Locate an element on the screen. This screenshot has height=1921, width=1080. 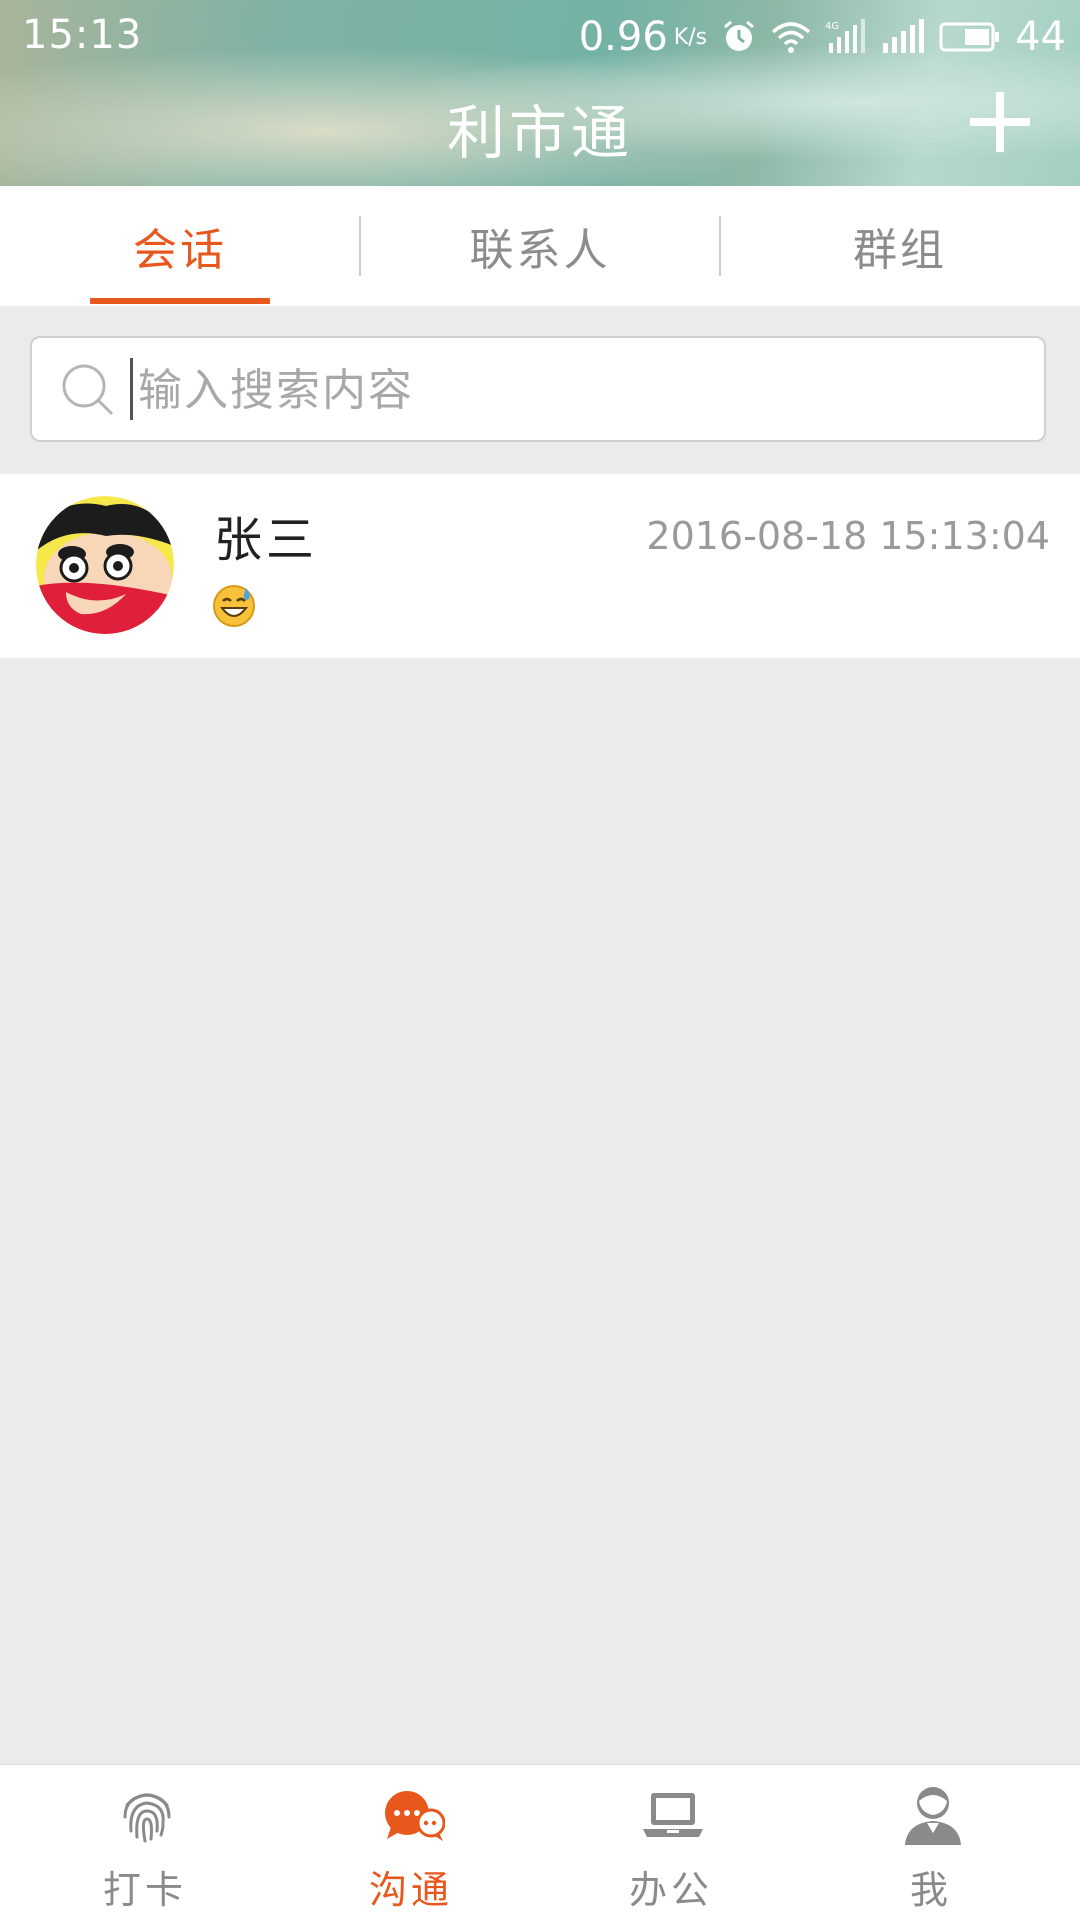
chat-bubbles-icon is located at coordinates (415, 1816).